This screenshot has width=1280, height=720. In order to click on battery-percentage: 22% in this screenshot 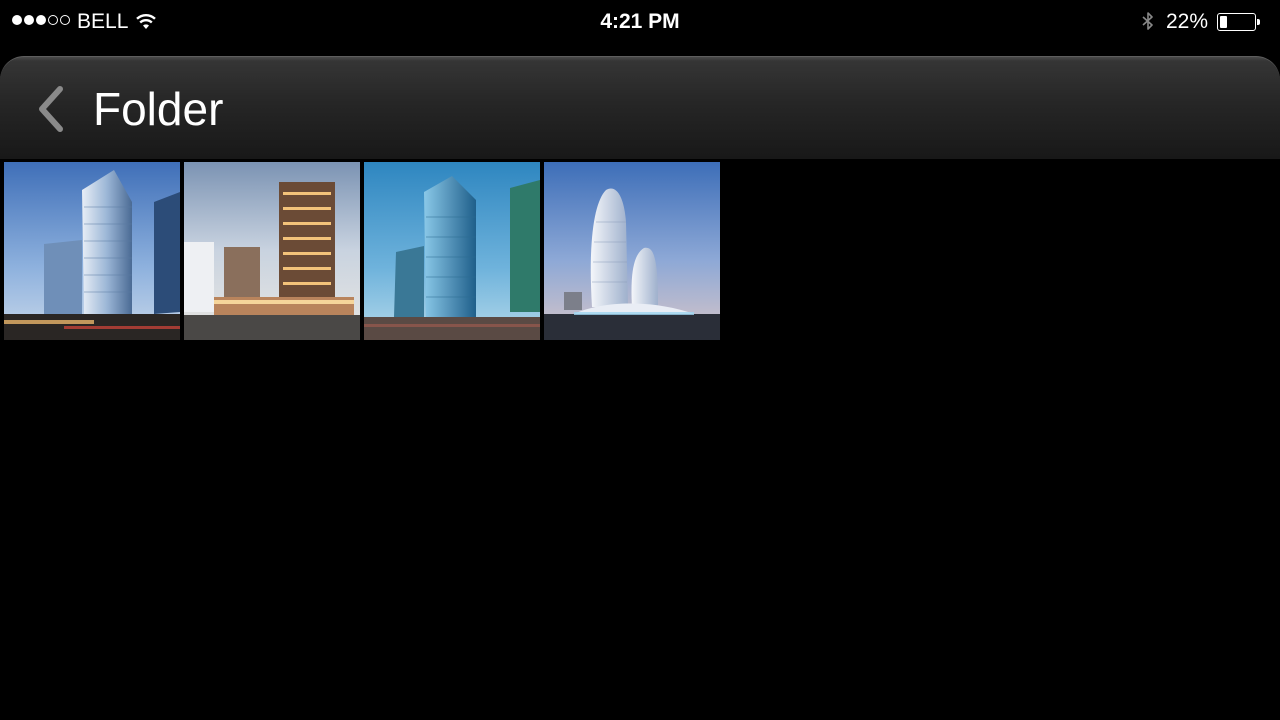, I will do `click(1187, 21)`.